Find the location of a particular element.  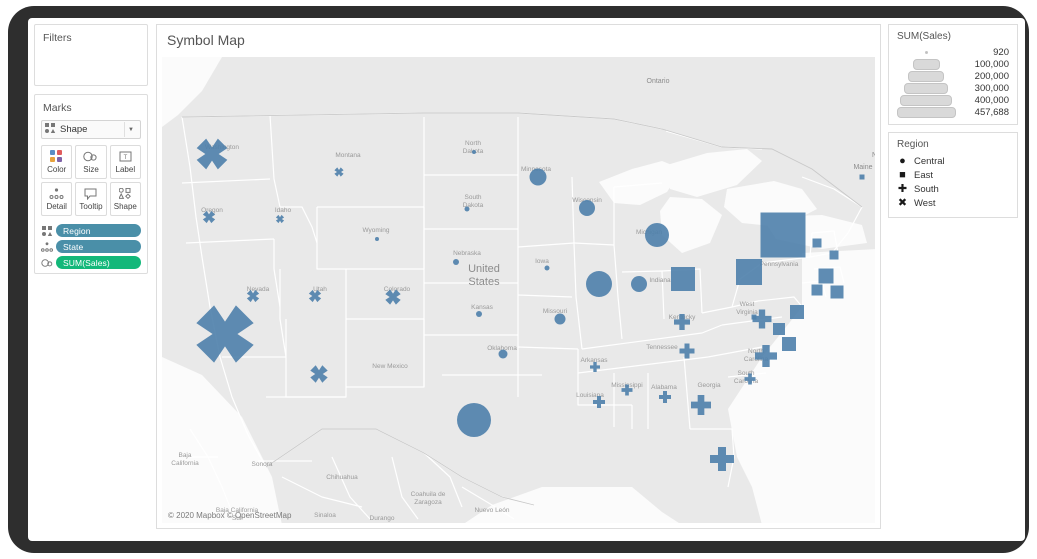

color-button: Color is located at coordinates (57, 162).